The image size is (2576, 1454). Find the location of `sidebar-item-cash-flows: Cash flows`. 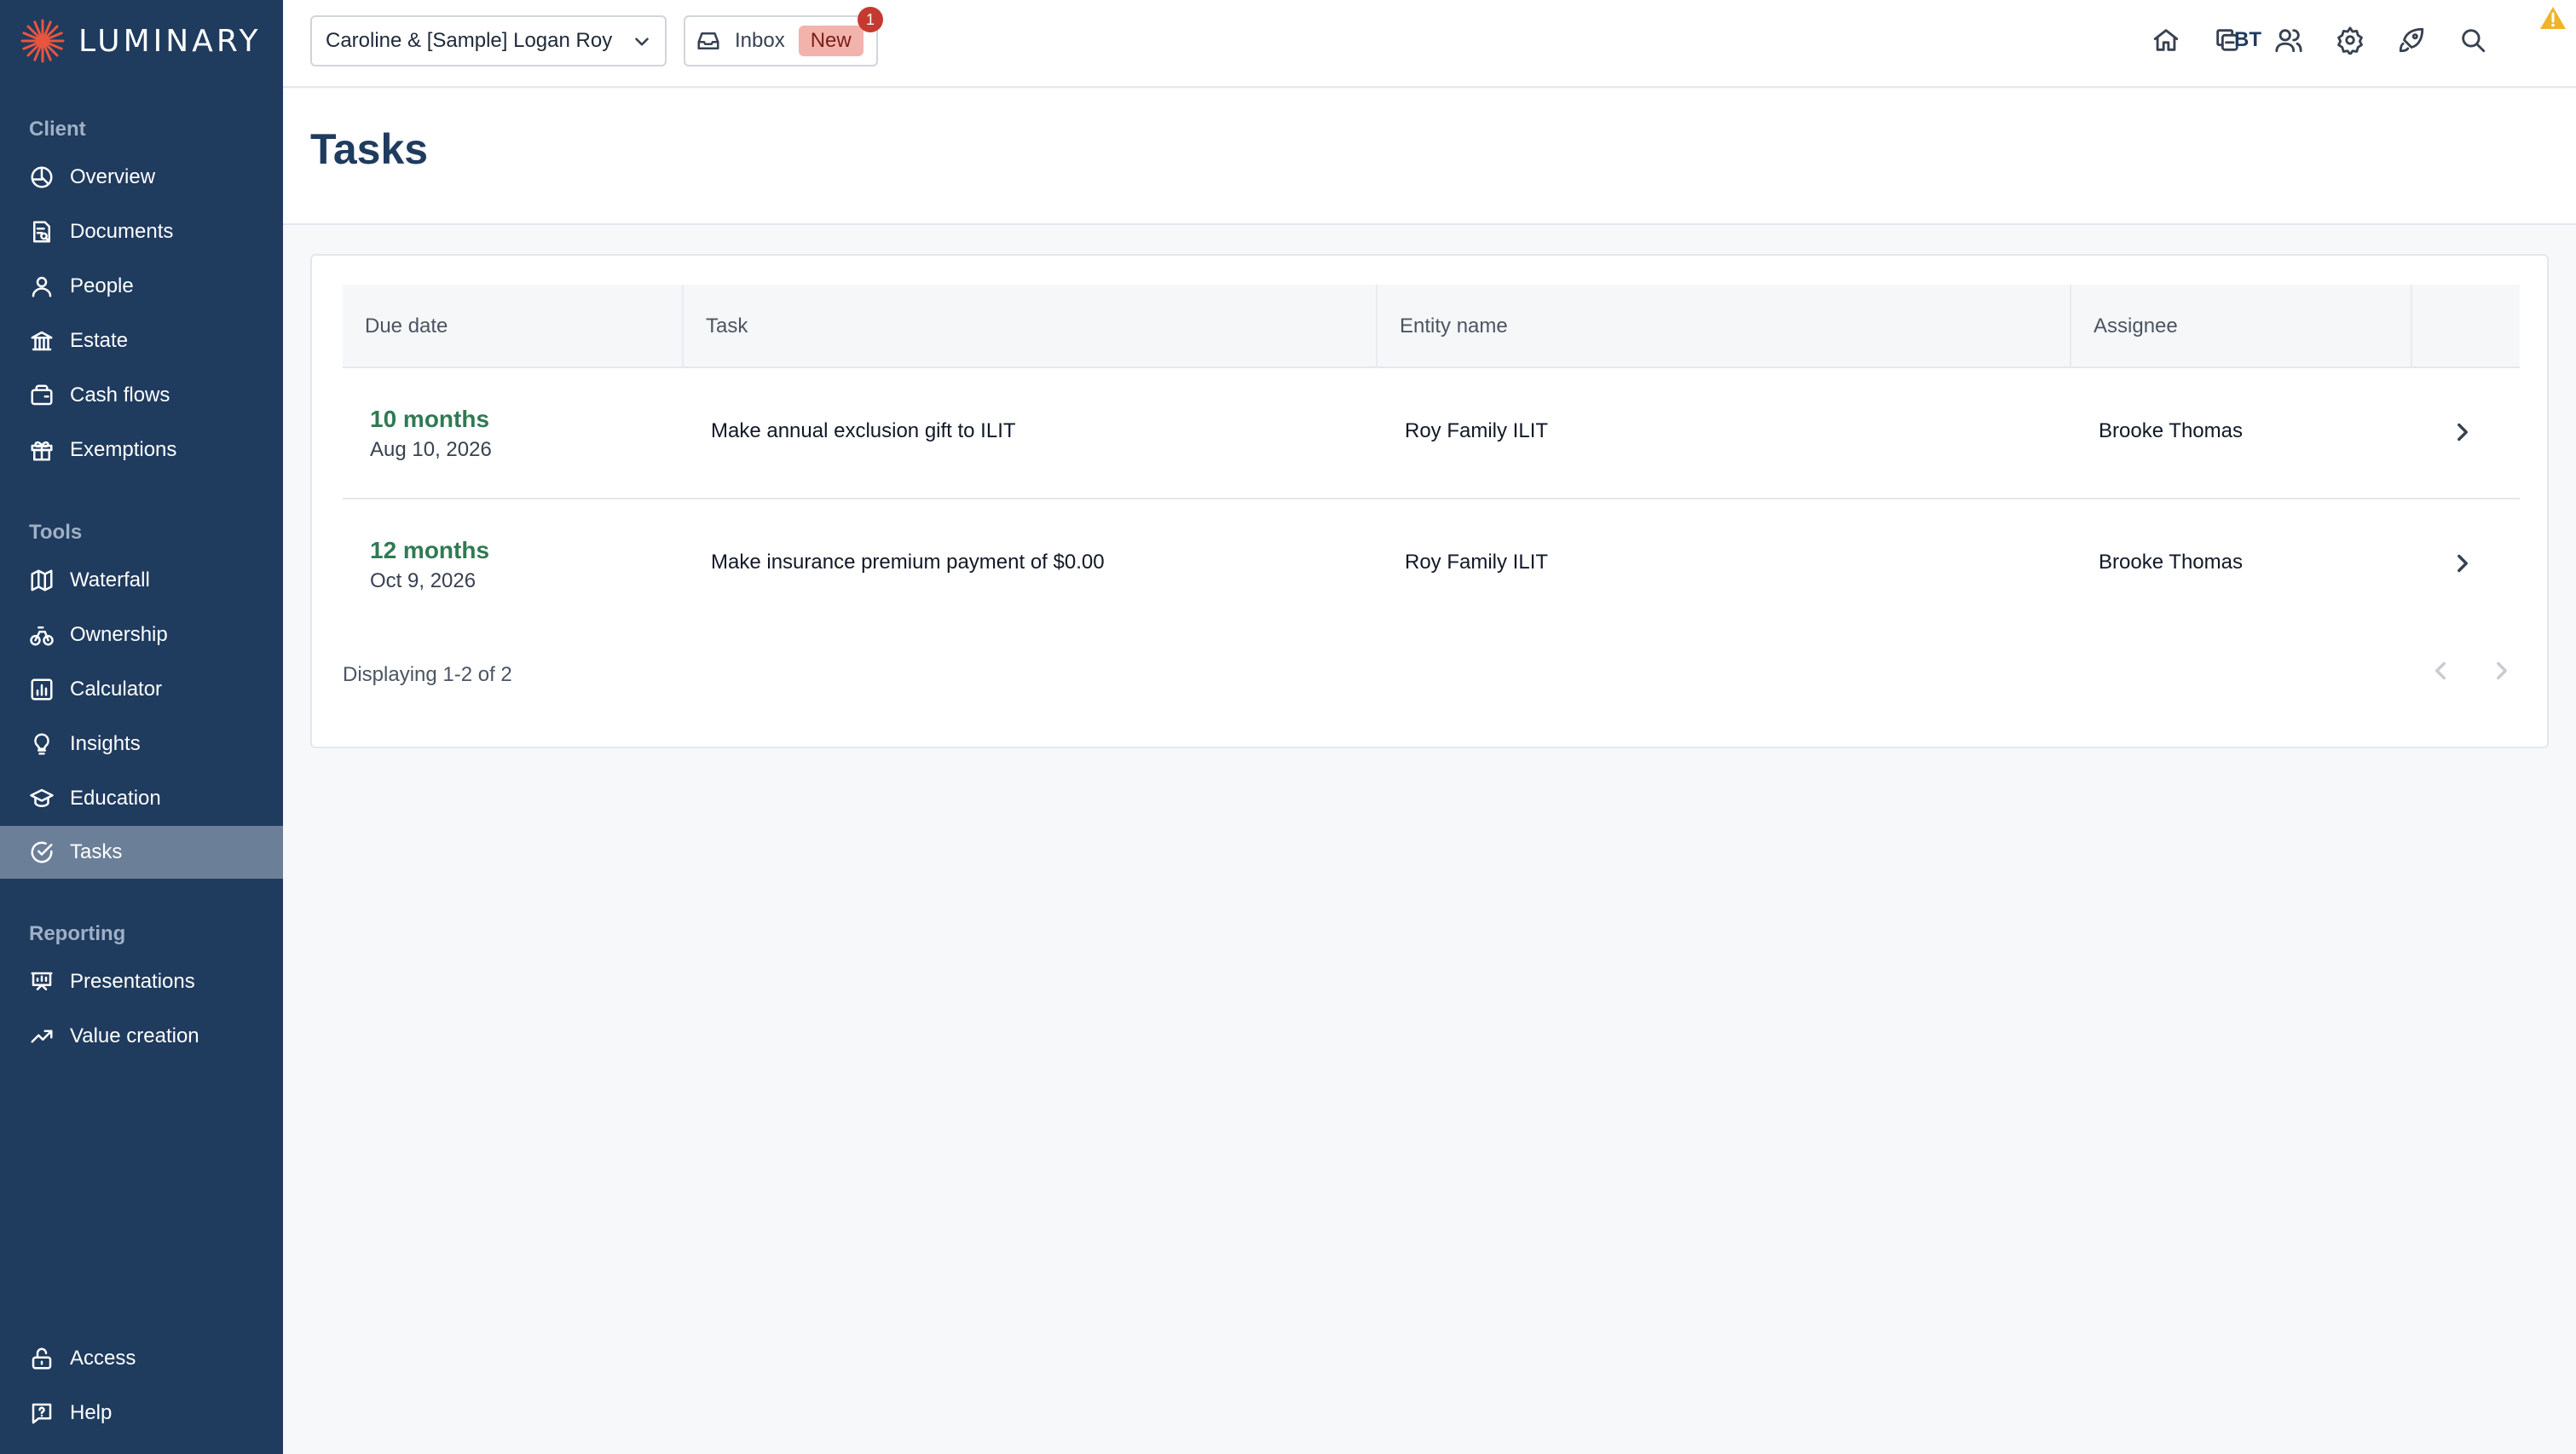

sidebar-item-cash-flows: Cash flows is located at coordinates (141, 395).